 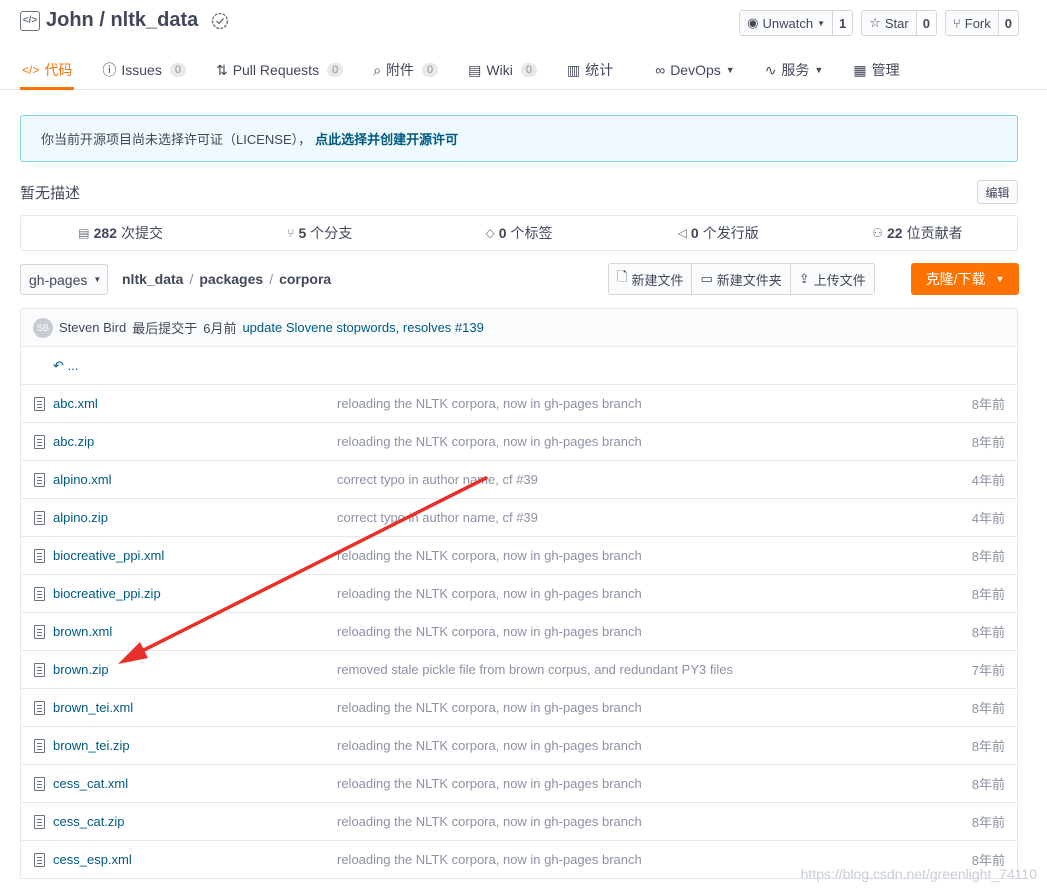 I want to click on file-name-link: alpino.xml, so click(x=82, y=479).